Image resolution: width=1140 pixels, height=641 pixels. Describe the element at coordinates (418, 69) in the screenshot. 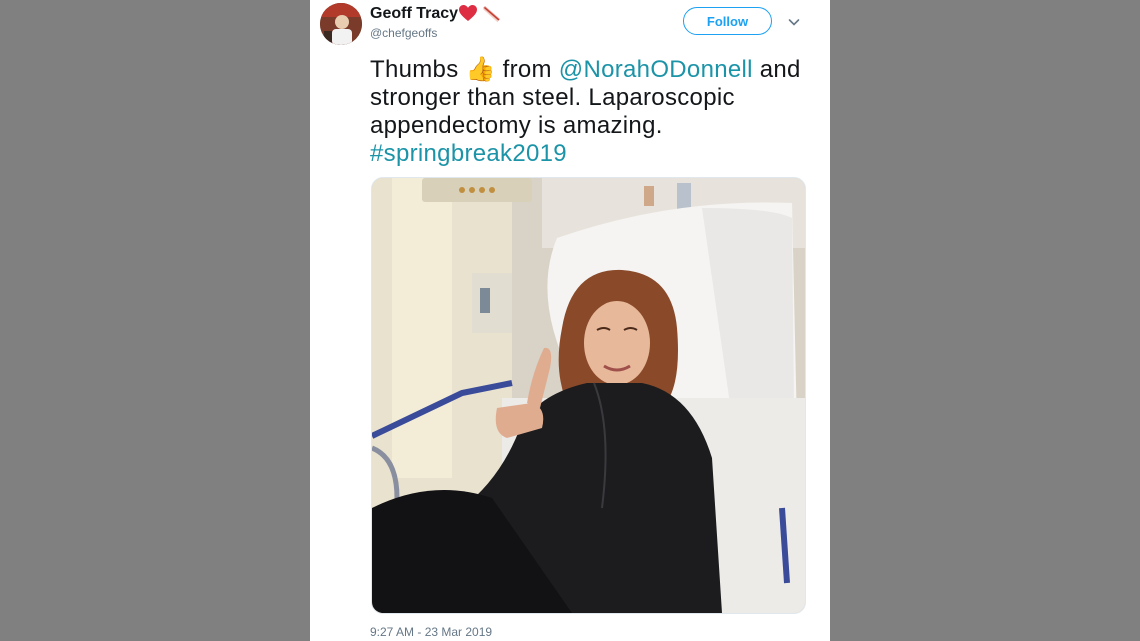

I see `tweet-text-part: Thumbs` at that location.